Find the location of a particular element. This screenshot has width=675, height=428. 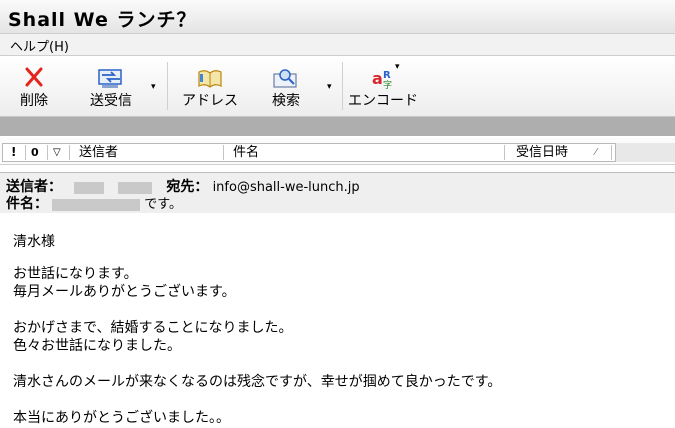

encode-dropdown: ▾ is located at coordinates (397, 67).